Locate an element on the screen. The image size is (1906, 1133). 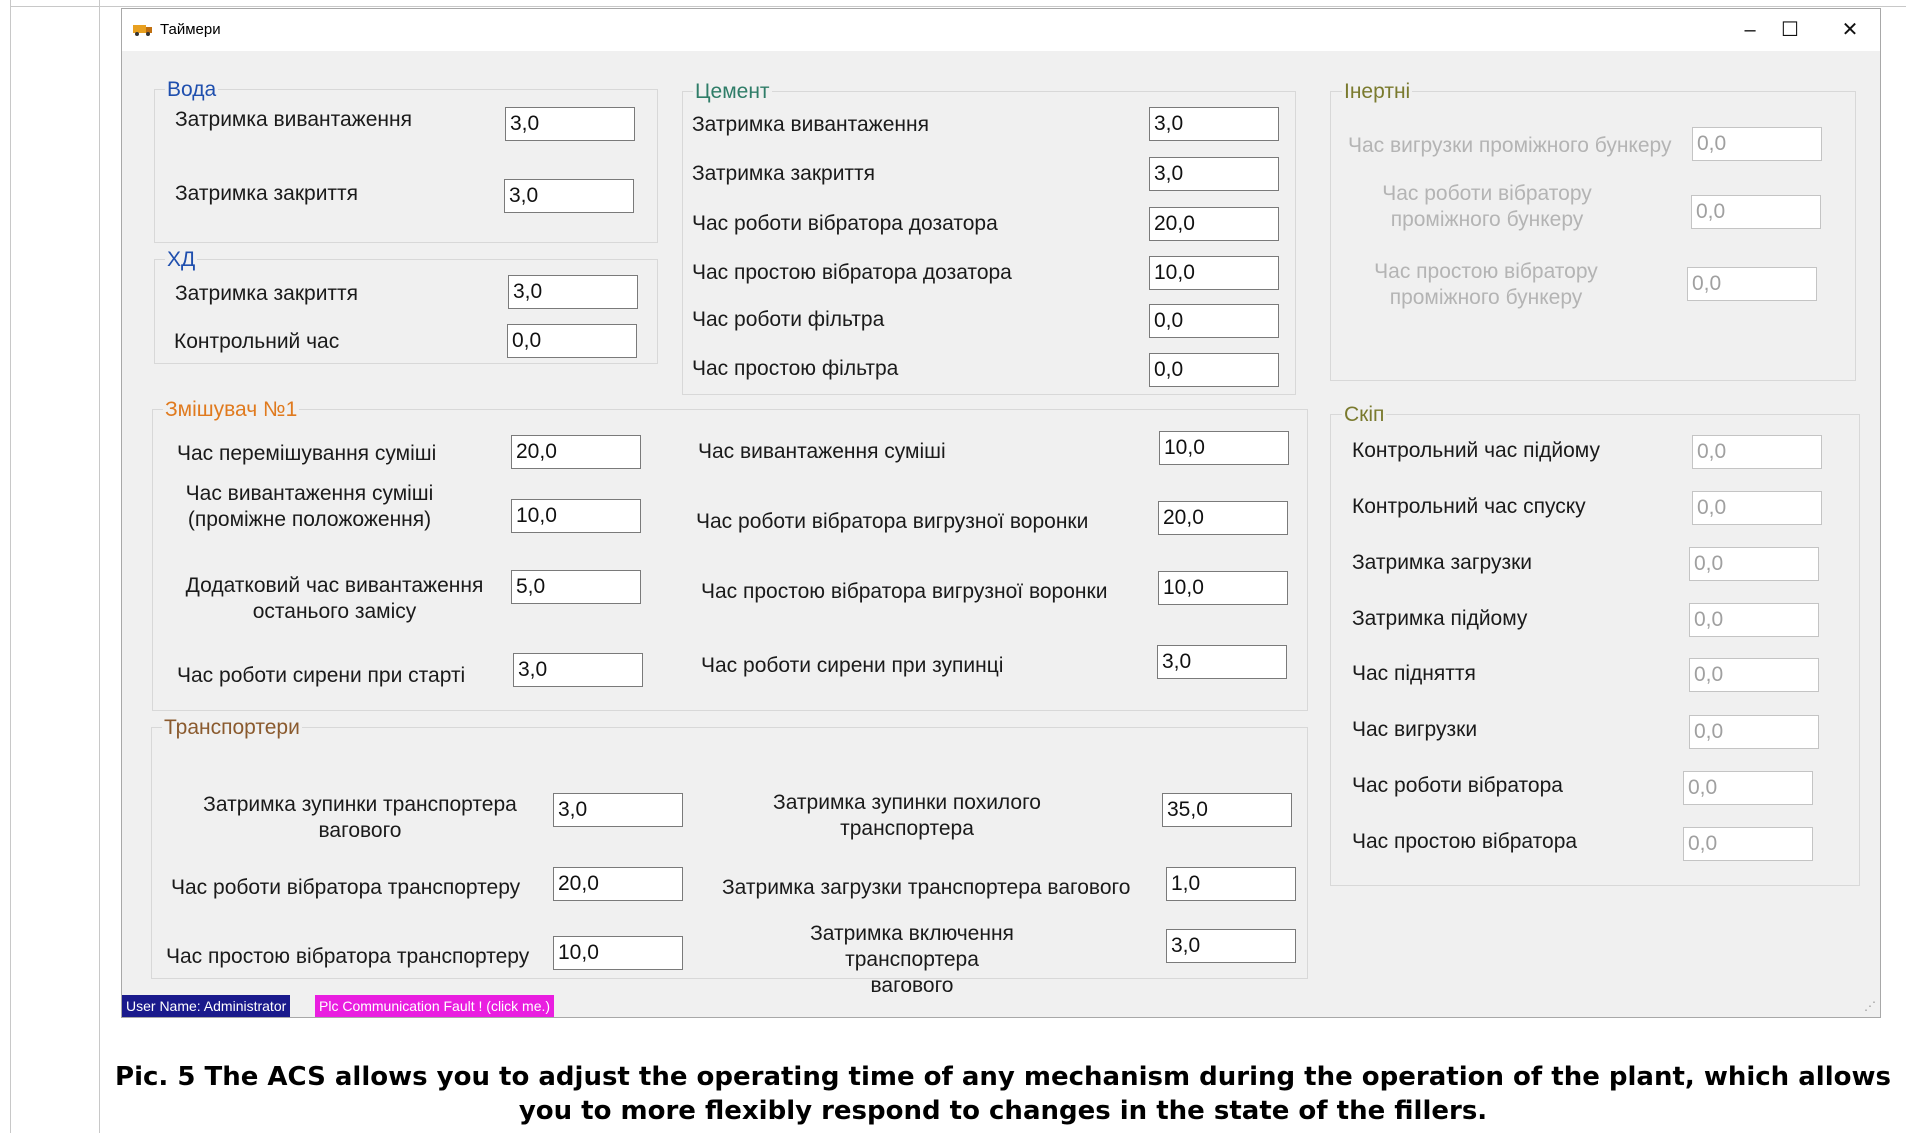
mixer-intermediate-unload-input is located at coordinates (576, 516).